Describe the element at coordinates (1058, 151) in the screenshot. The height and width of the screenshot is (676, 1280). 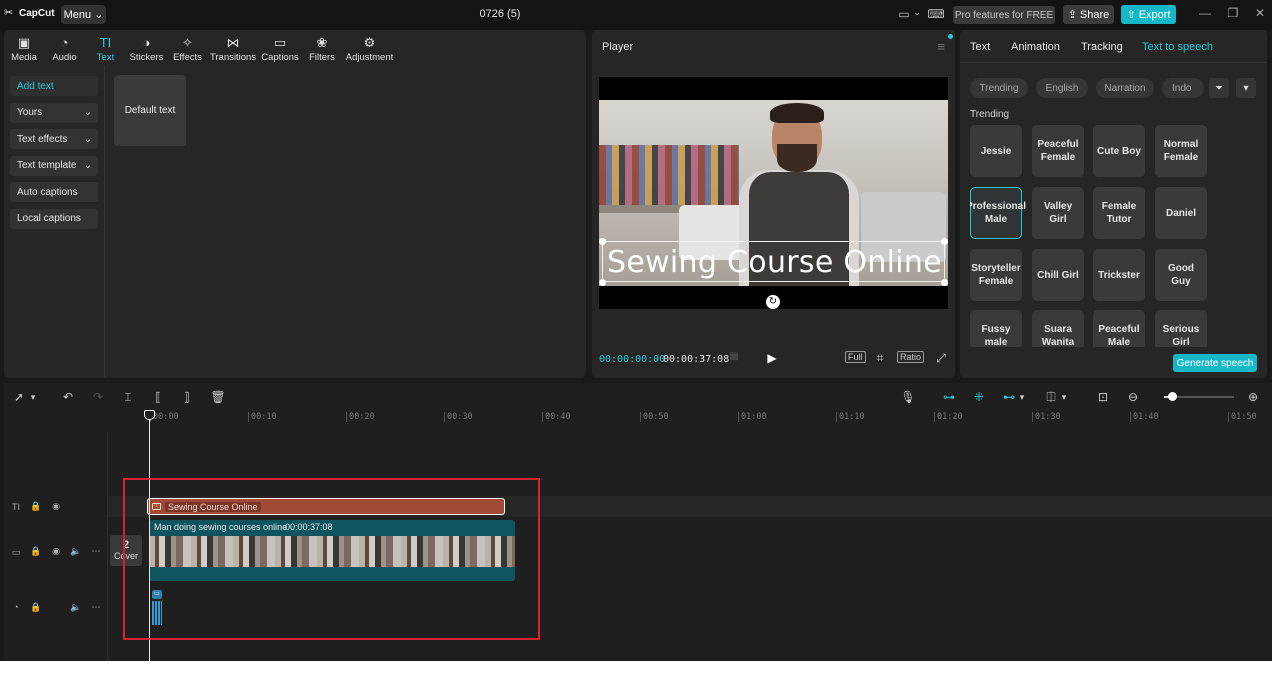
I see `voice-peaceful-female: Peaceful Female` at that location.